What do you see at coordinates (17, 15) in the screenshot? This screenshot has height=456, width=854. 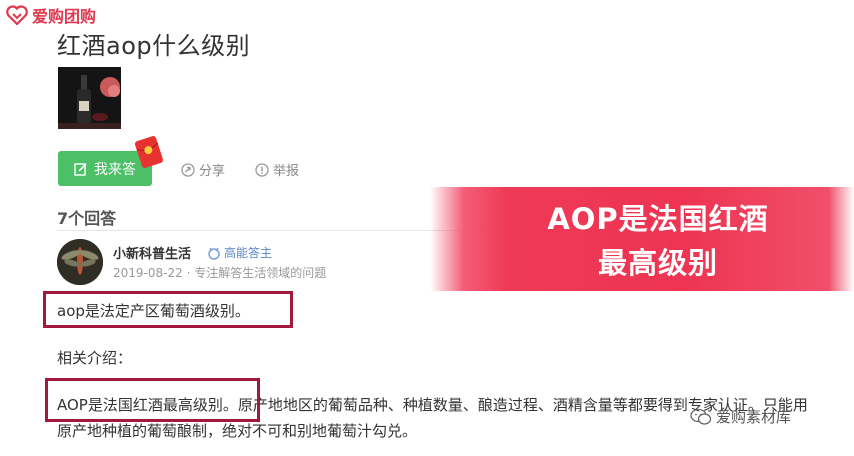 I see `heart-logo-icon` at bounding box center [17, 15].